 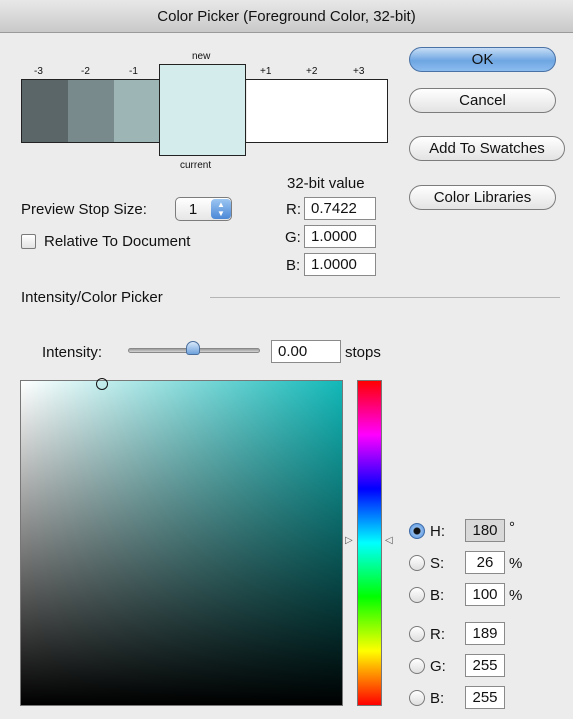 What do you see at coordinates (137, 111) in the screenshot?
I see `stop-swatch-minus1` at bounding box center [137, 111].